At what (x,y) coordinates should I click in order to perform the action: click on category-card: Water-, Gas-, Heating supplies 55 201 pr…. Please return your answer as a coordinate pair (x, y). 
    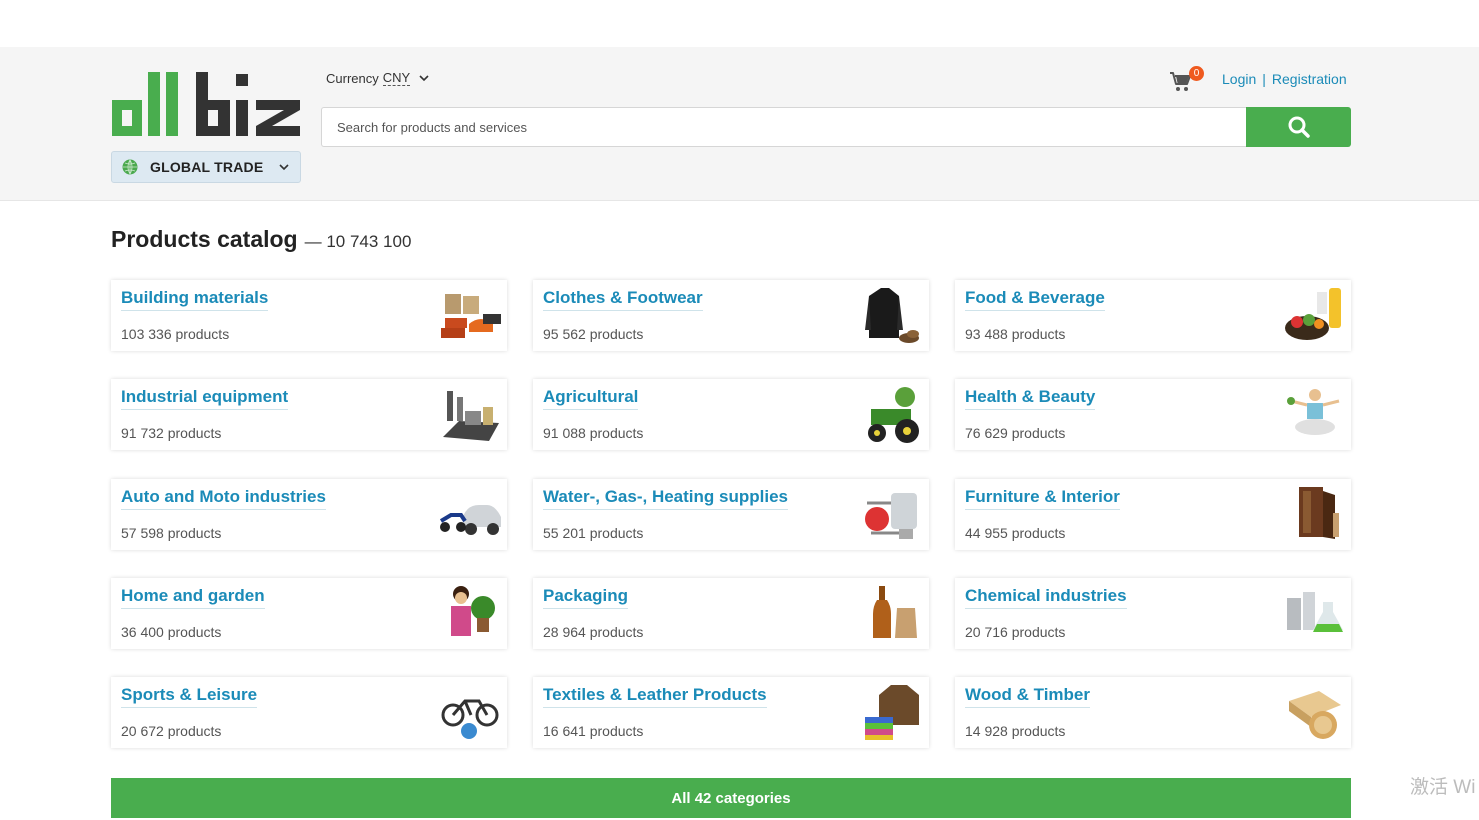
    Looking at the image, I should click on (731, 514).